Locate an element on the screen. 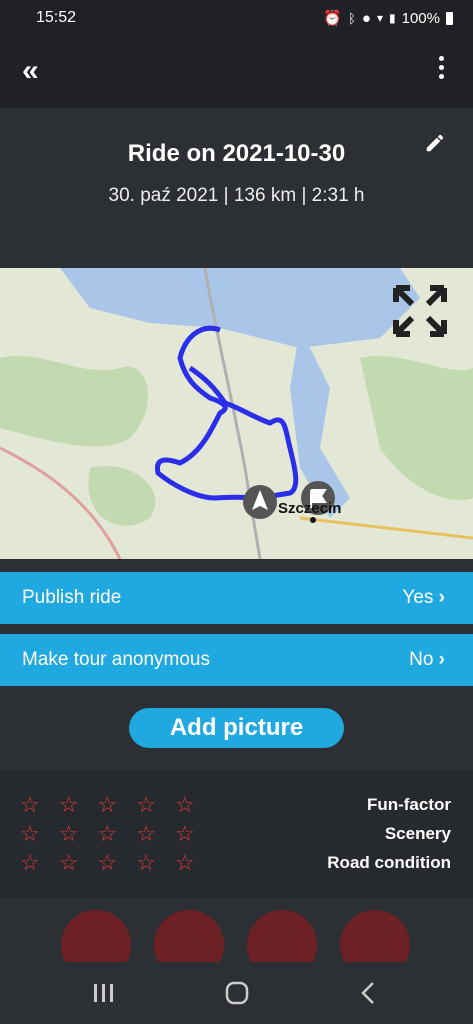 The height and width of the screenshot is (1024, 473). publish-ride-label: Publish ride is located at coordinates (72, 597).